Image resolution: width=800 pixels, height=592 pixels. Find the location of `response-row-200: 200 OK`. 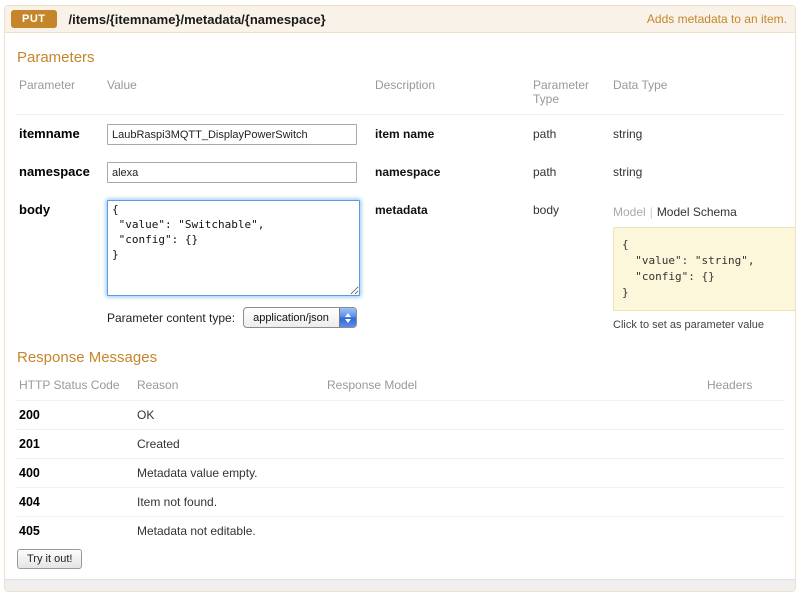

response-row-200: 200 OK is located at coordinates (400, 415).